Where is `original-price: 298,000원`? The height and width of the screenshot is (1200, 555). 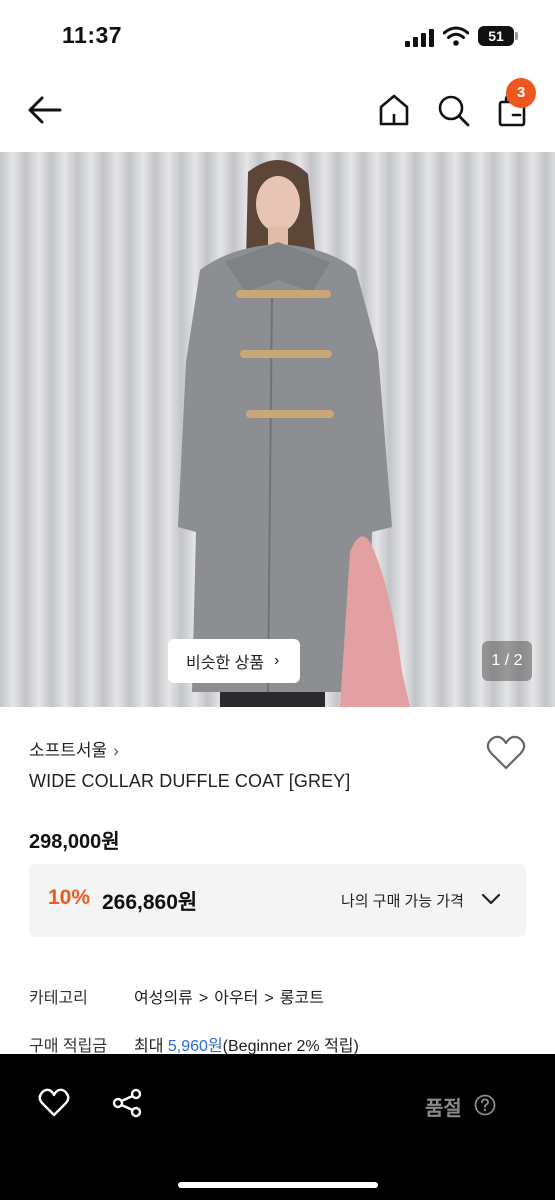 original-price: 298,000원 is located at coordinates (74, 842).